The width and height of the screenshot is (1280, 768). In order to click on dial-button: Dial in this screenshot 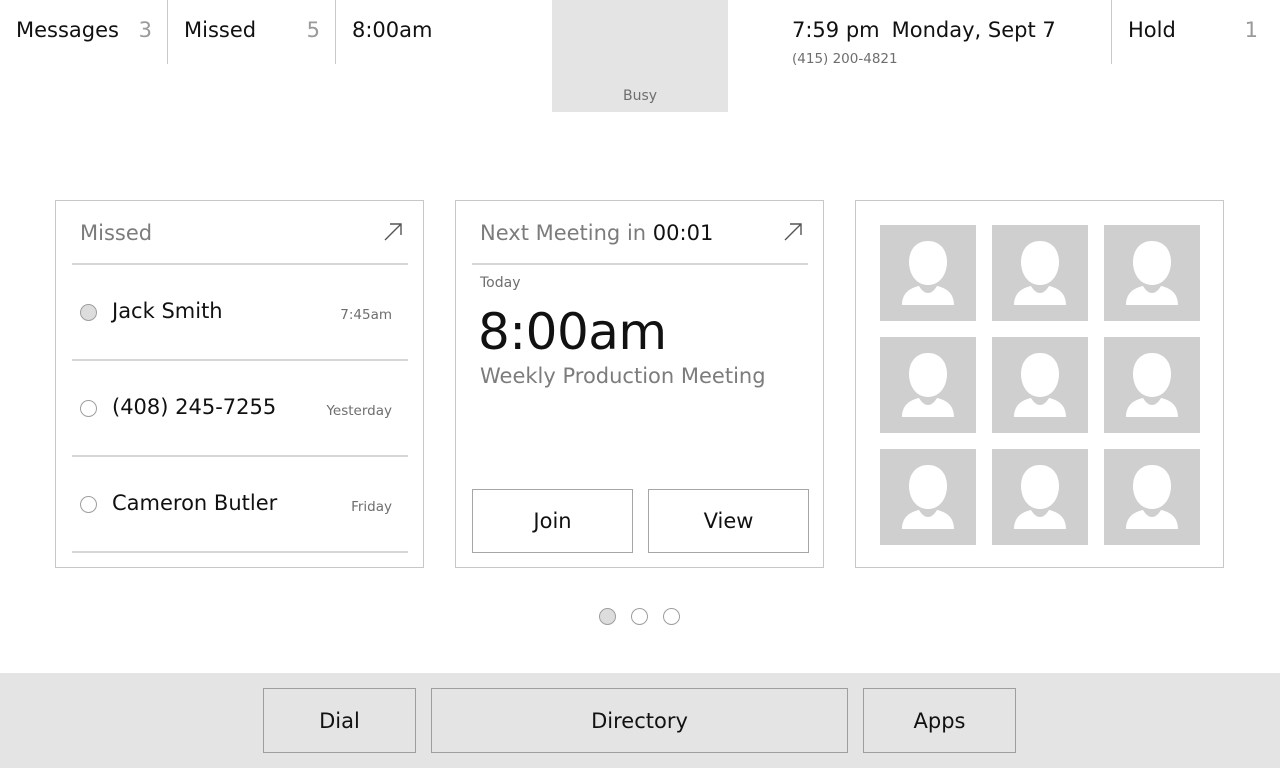, I will do `click(339, 720)`.